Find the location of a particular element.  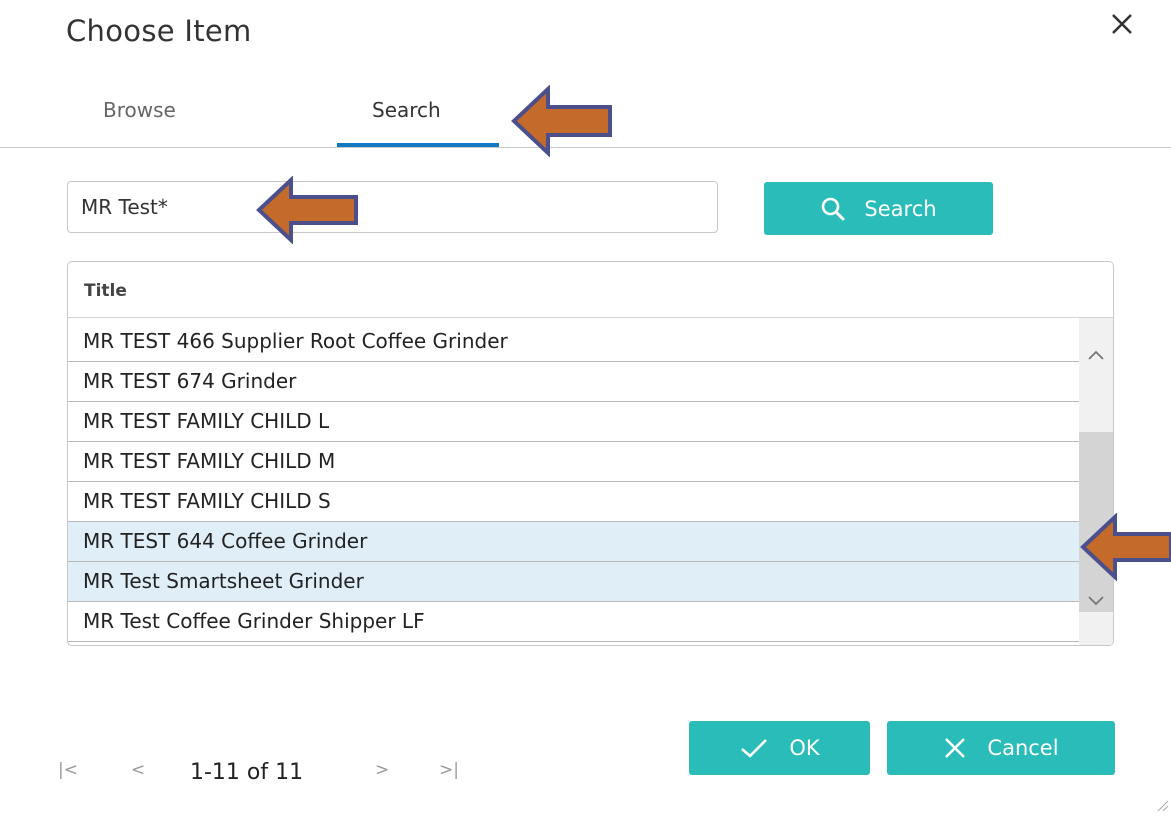

search-button: Search is located at coordinates (878, 208).